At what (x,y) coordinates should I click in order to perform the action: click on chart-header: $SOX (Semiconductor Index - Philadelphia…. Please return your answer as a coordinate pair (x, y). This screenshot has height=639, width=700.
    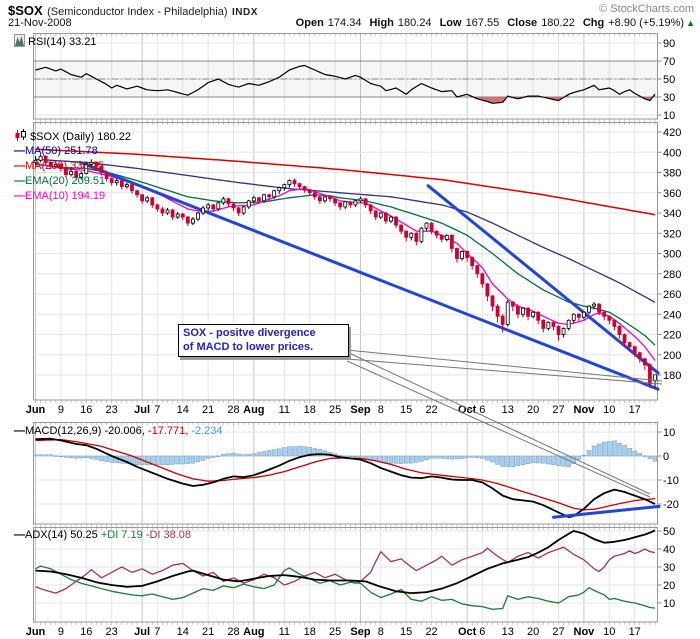
    Looking at the image, I should click on (351, 10).